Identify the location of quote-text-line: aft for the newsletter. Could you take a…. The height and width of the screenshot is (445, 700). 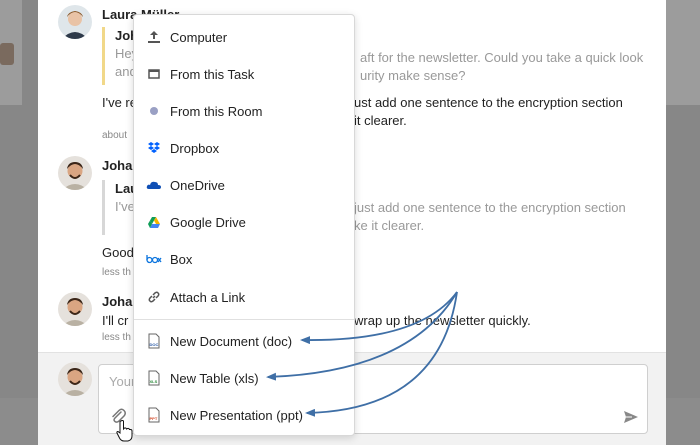
(502, 57).